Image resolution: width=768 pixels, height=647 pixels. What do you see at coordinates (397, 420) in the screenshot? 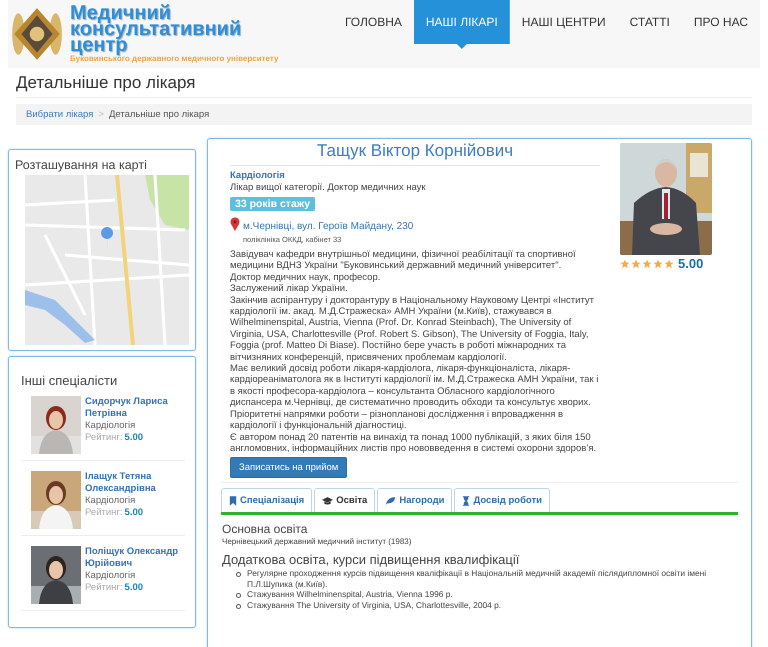
I see `bio-paragraph: Пріоритетні напрямки роботи – різнопланові дослідження і впровадження в кардіології і функціональній діагностиці.` at bounding box center [397, 420].